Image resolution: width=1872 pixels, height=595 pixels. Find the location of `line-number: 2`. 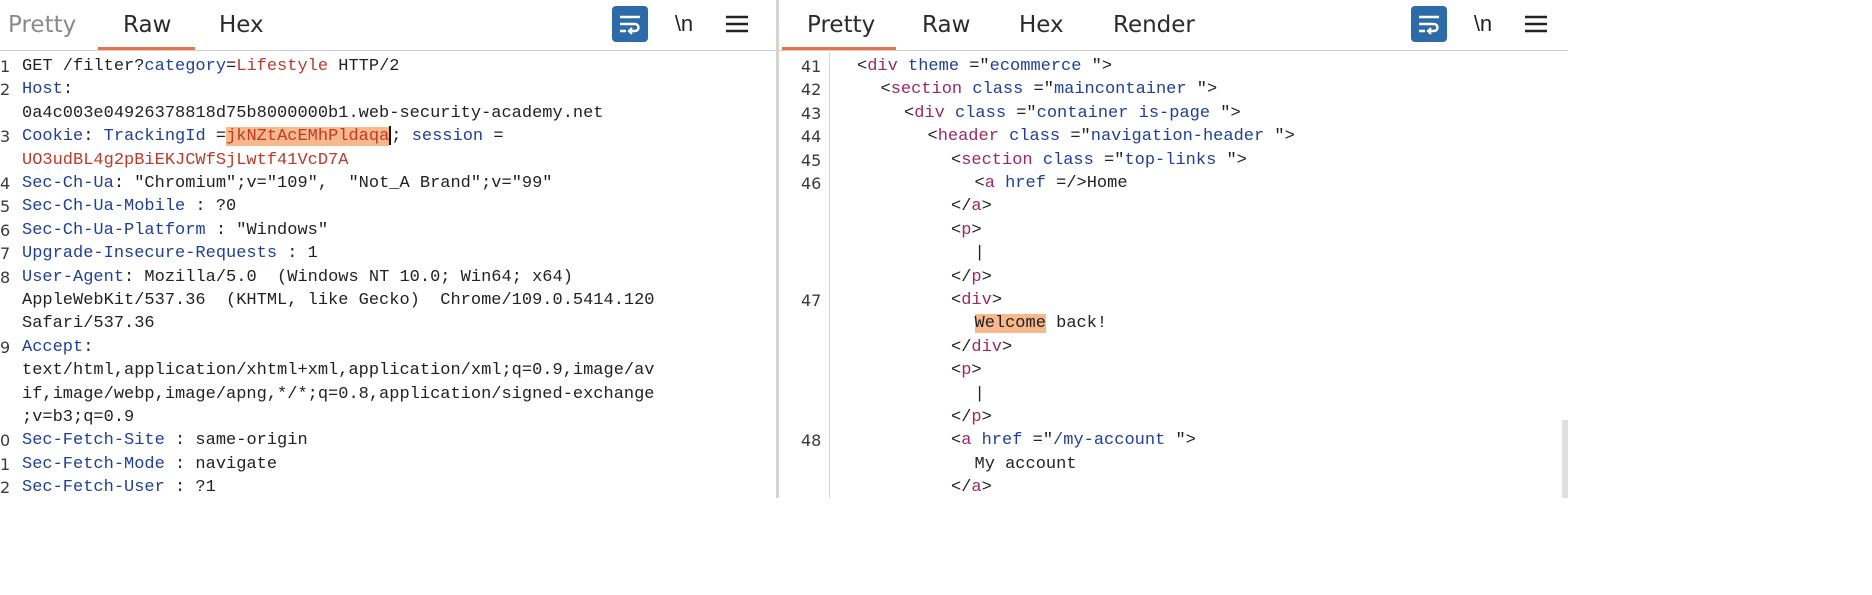

line-number: 2 is located at coordinates (5, 90).